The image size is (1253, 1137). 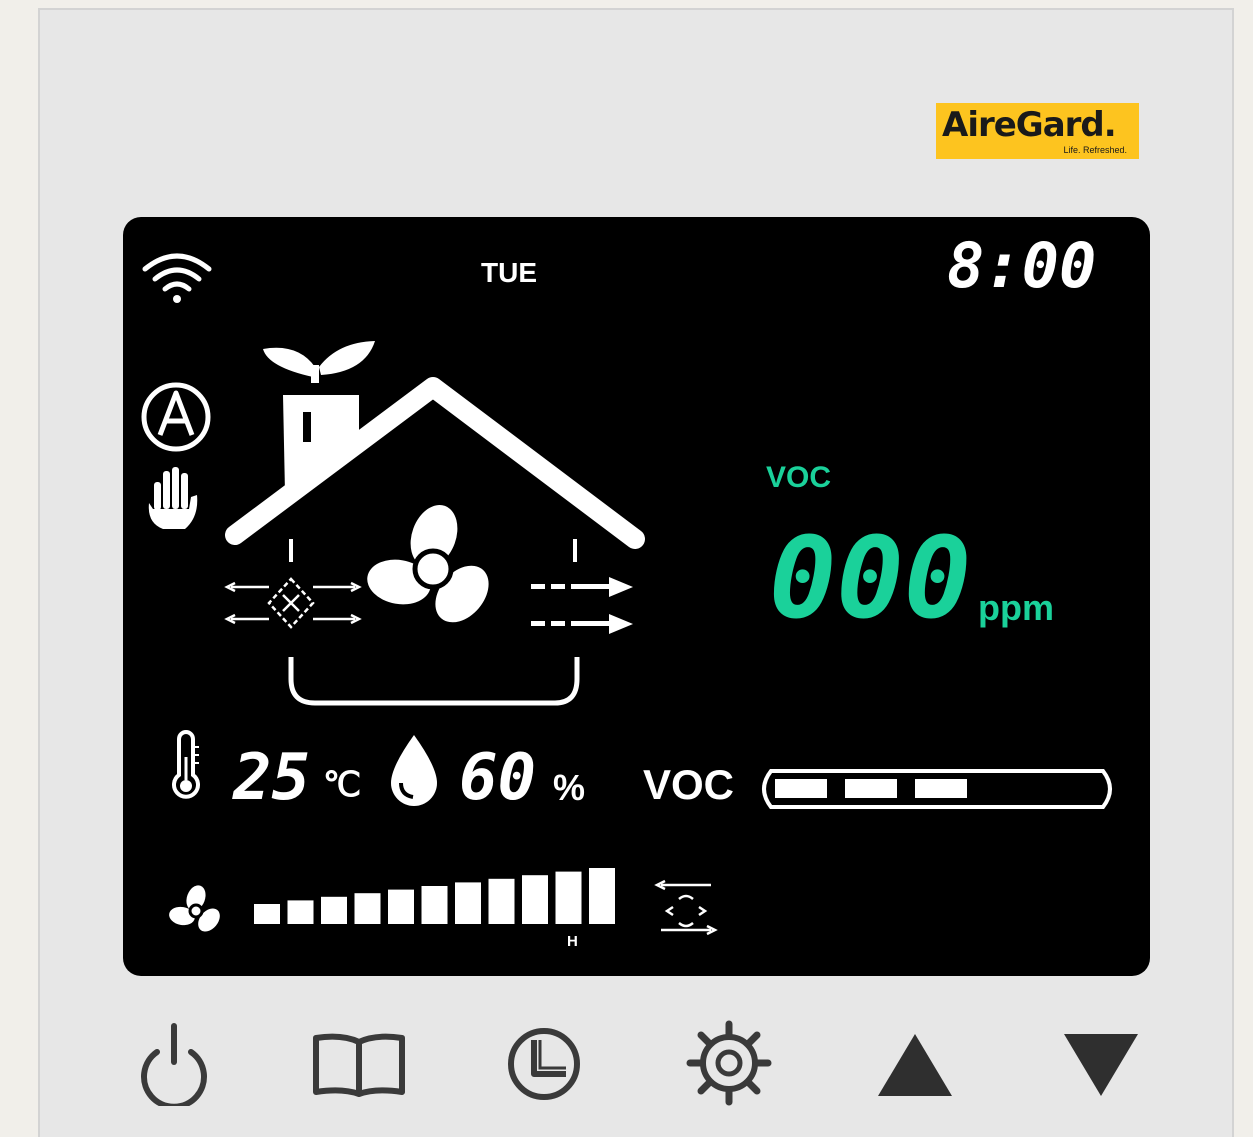 I want to click on fan-speed-label: H, so click(x=572, y=941).